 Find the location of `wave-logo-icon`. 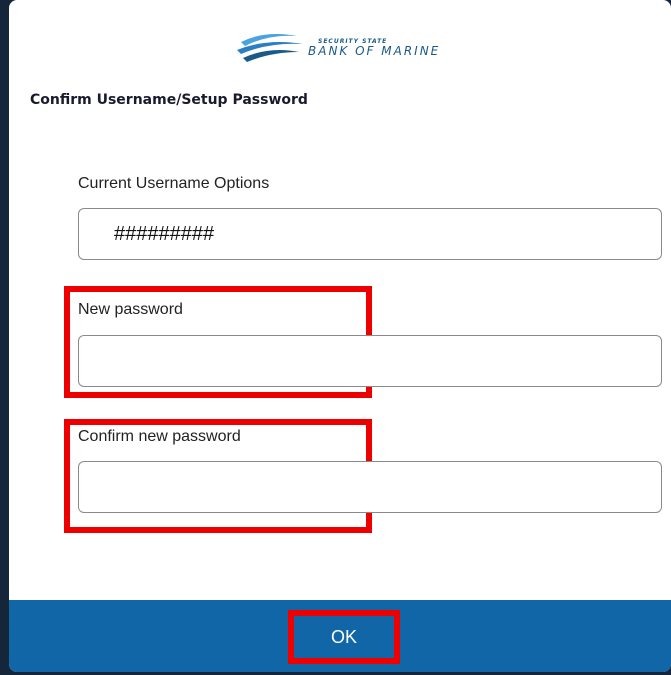

wave-logo-icon is located at coordinates (270, 48).